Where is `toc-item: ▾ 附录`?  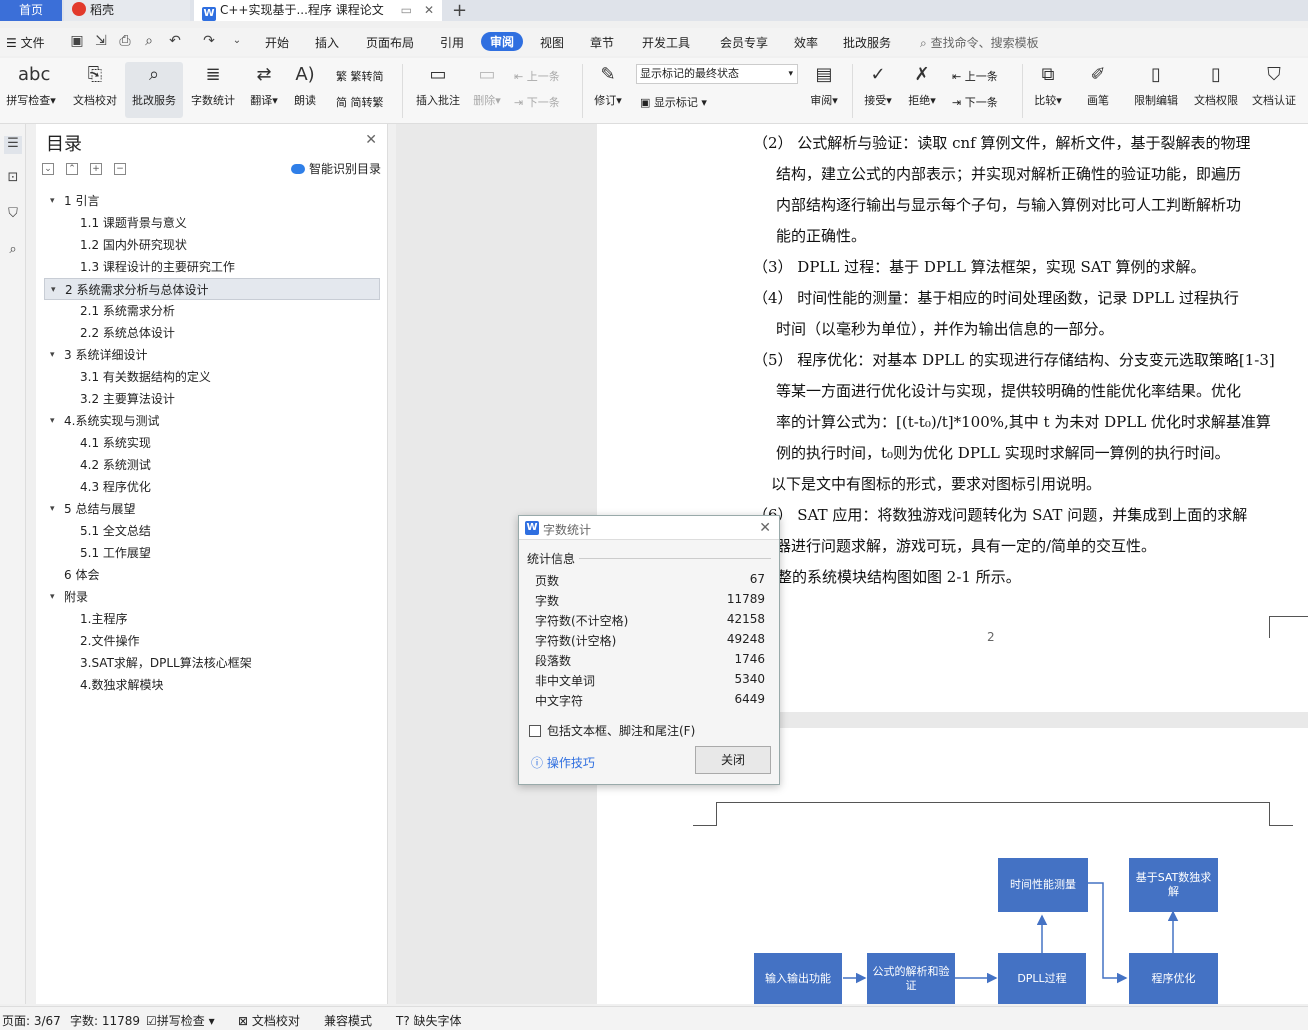
toc-item: ▾ 附录 is located at coordinates (212, 597).